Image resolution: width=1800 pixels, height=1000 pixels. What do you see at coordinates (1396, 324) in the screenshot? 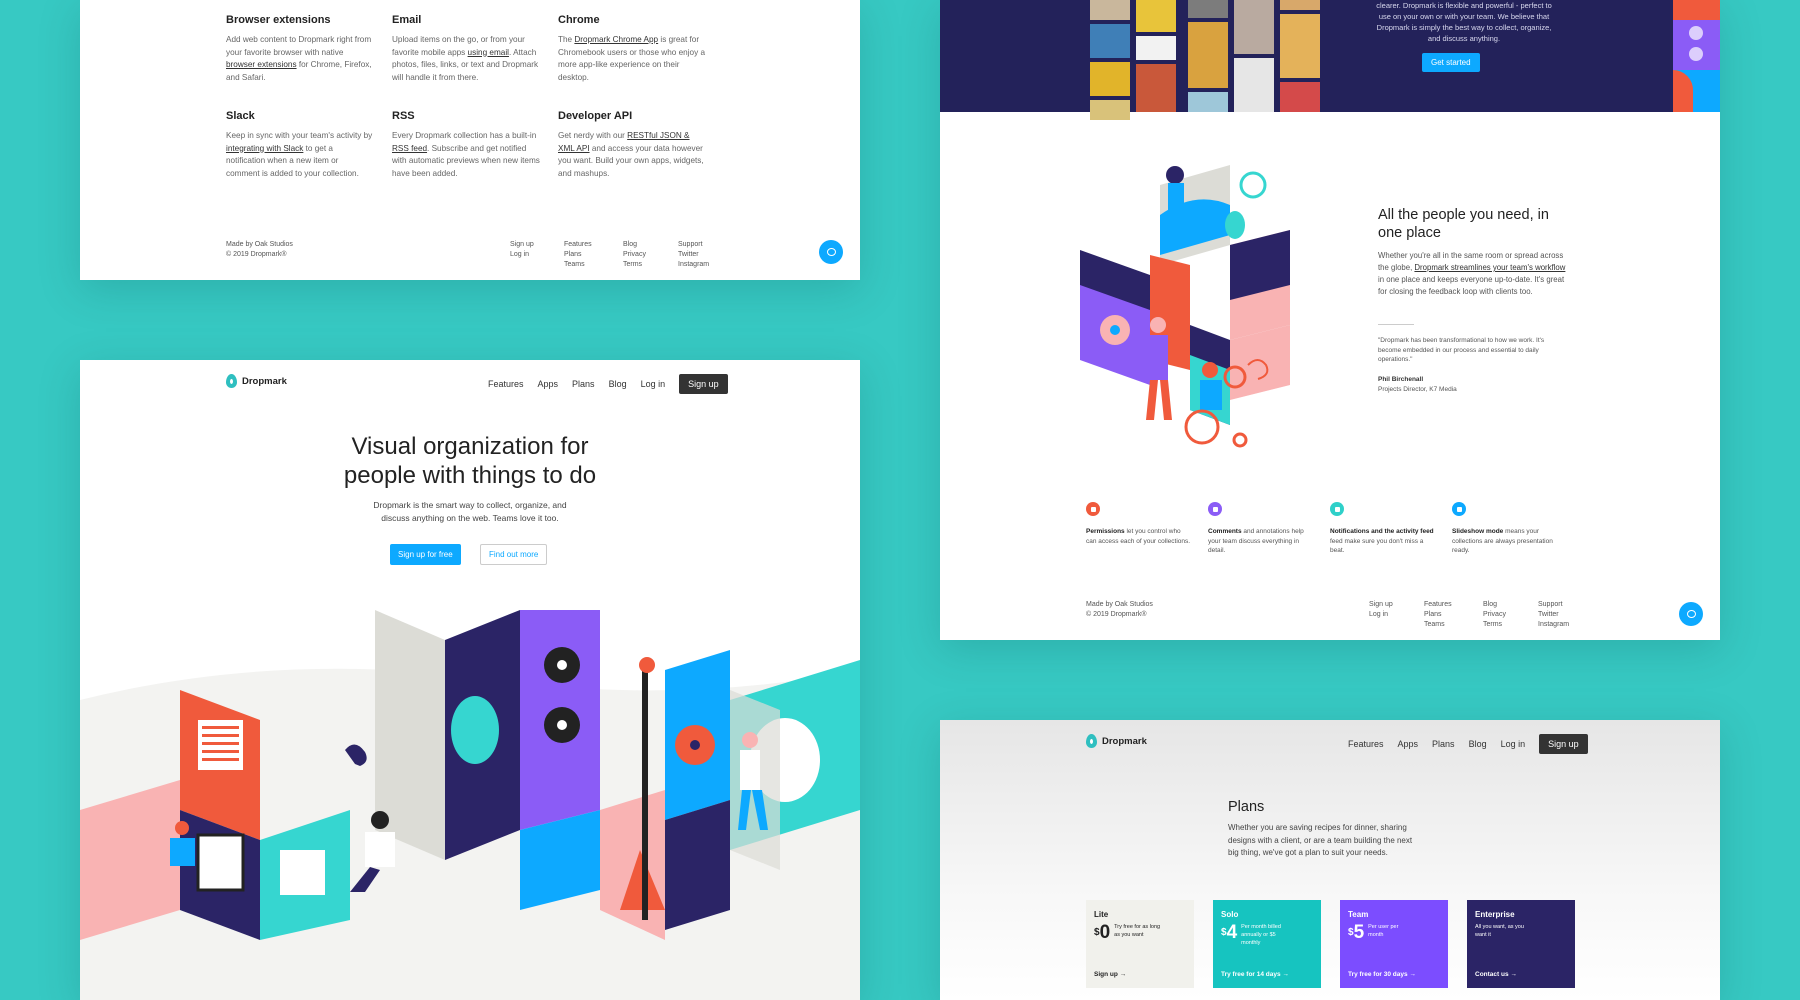
I see `quote-divider` at bounding box center [1396, 324].